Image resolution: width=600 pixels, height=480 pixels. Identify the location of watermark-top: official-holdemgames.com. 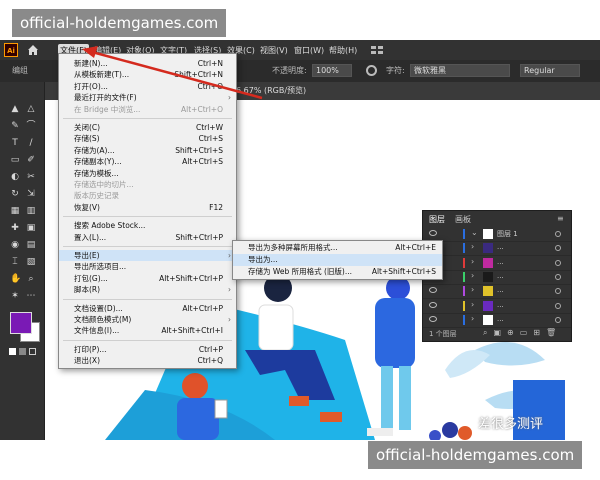
(119, 23).